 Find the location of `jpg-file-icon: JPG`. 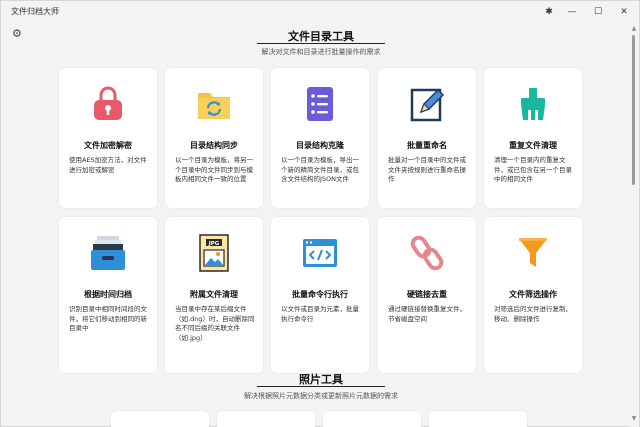

jpg-file-icon: JPG is located at coordinates (214, 253).